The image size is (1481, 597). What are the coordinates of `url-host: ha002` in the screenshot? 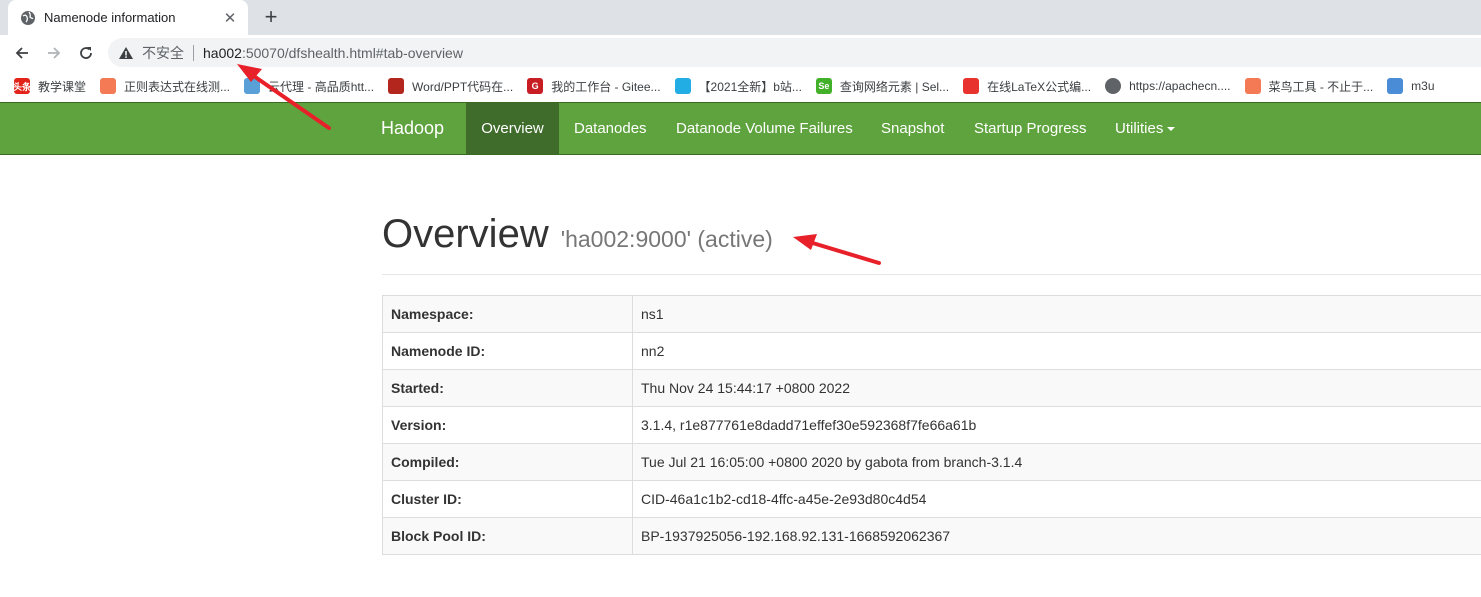 It's located at (222, 52).